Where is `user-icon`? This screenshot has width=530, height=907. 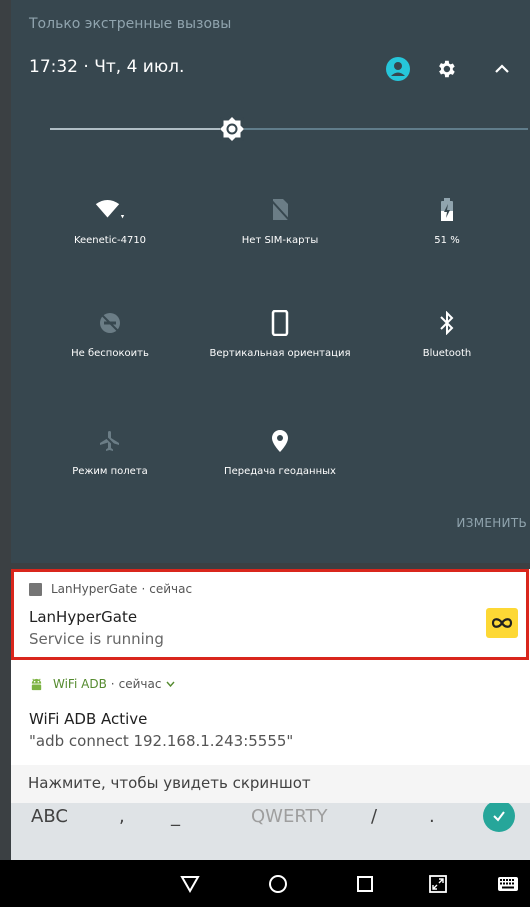 user-icon is located at coordinates (398, 69).